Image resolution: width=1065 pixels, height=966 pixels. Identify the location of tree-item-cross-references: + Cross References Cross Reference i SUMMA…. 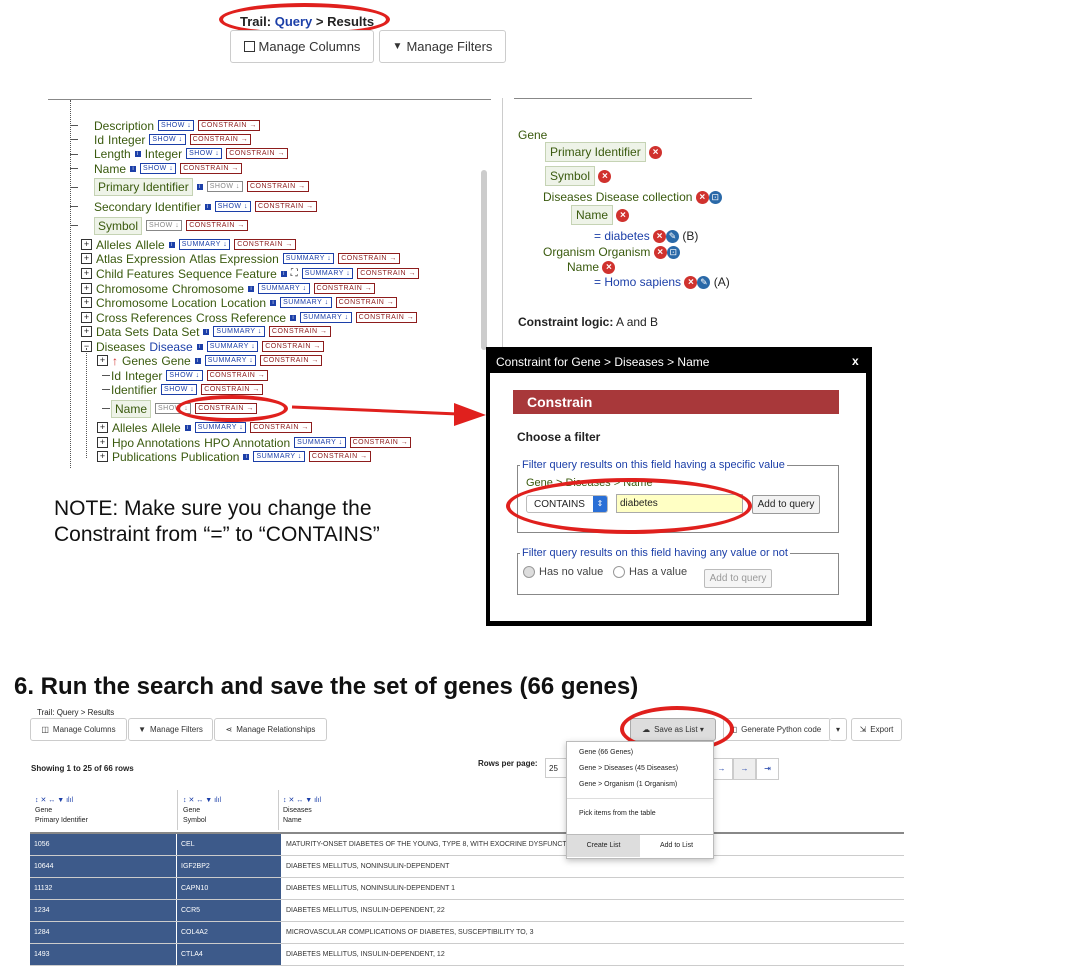
(249, 317).